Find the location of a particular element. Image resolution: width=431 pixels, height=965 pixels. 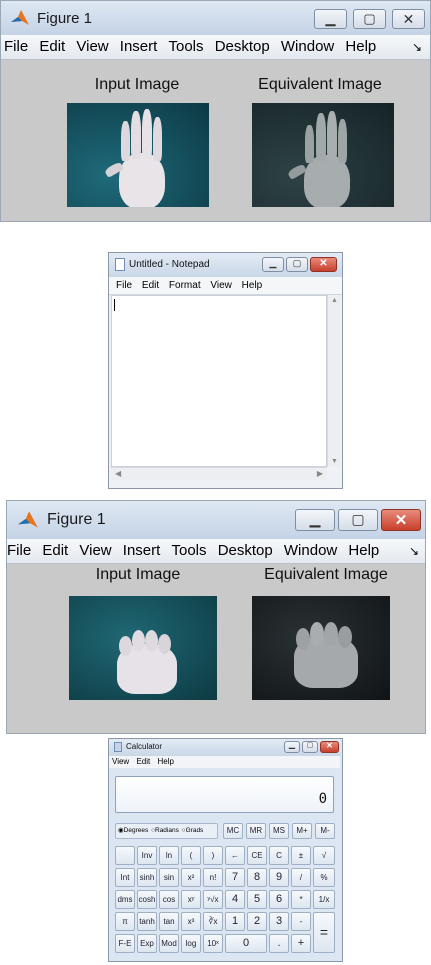

calc-key-log: log is located at coordinates (191, 943).